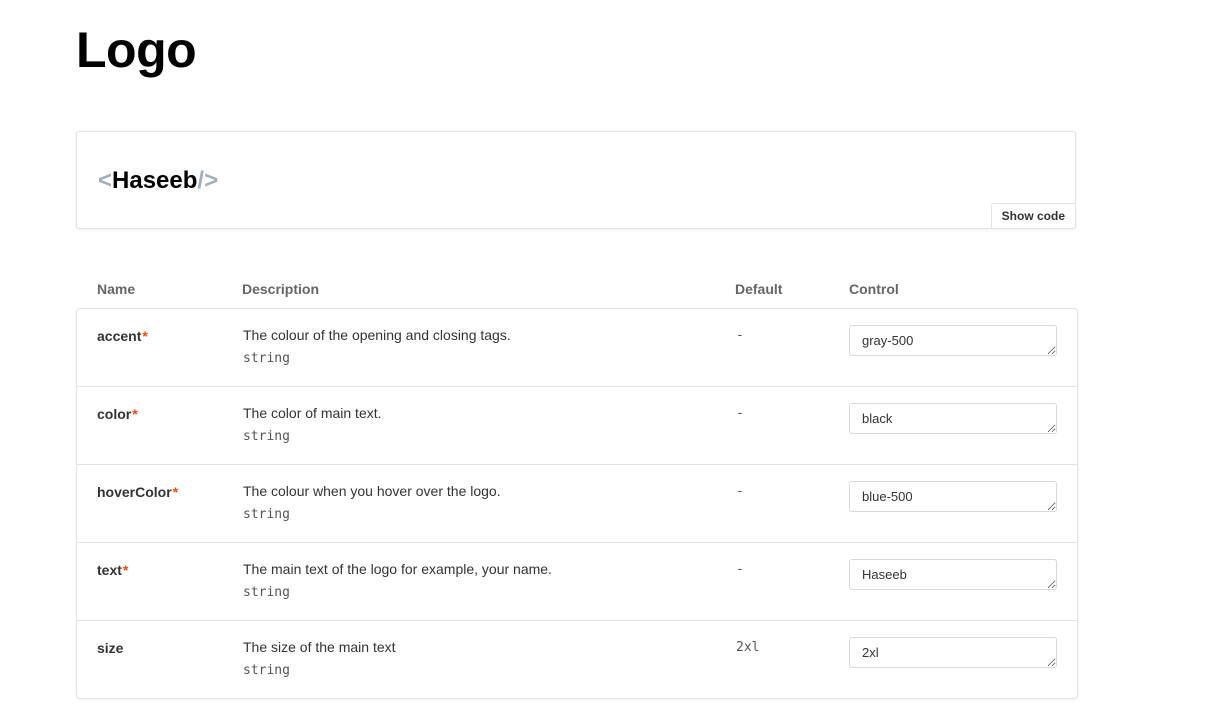 This screenshot has height=716, width=1229. I want to click on prop-description: The color of main text., so click(312, 413).